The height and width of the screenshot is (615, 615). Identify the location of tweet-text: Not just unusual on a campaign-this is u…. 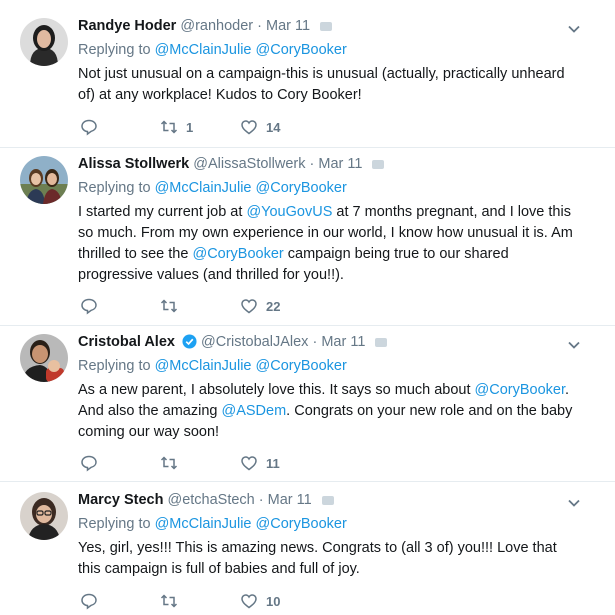
(321, 84).